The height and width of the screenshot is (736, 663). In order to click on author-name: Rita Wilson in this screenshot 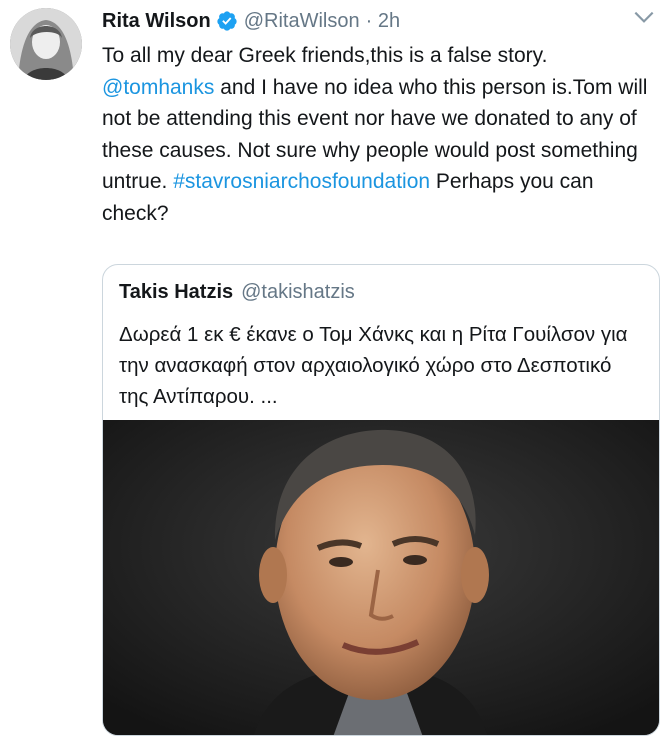, I will do `click(156, 21)`.